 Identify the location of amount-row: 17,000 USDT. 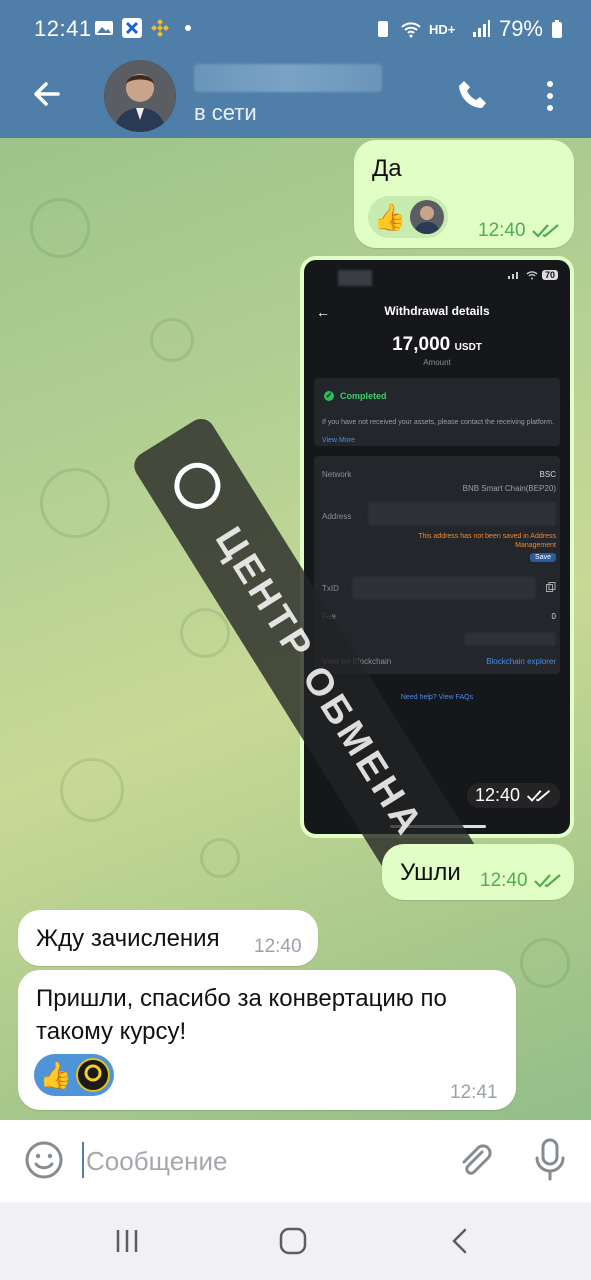
(437, 345).